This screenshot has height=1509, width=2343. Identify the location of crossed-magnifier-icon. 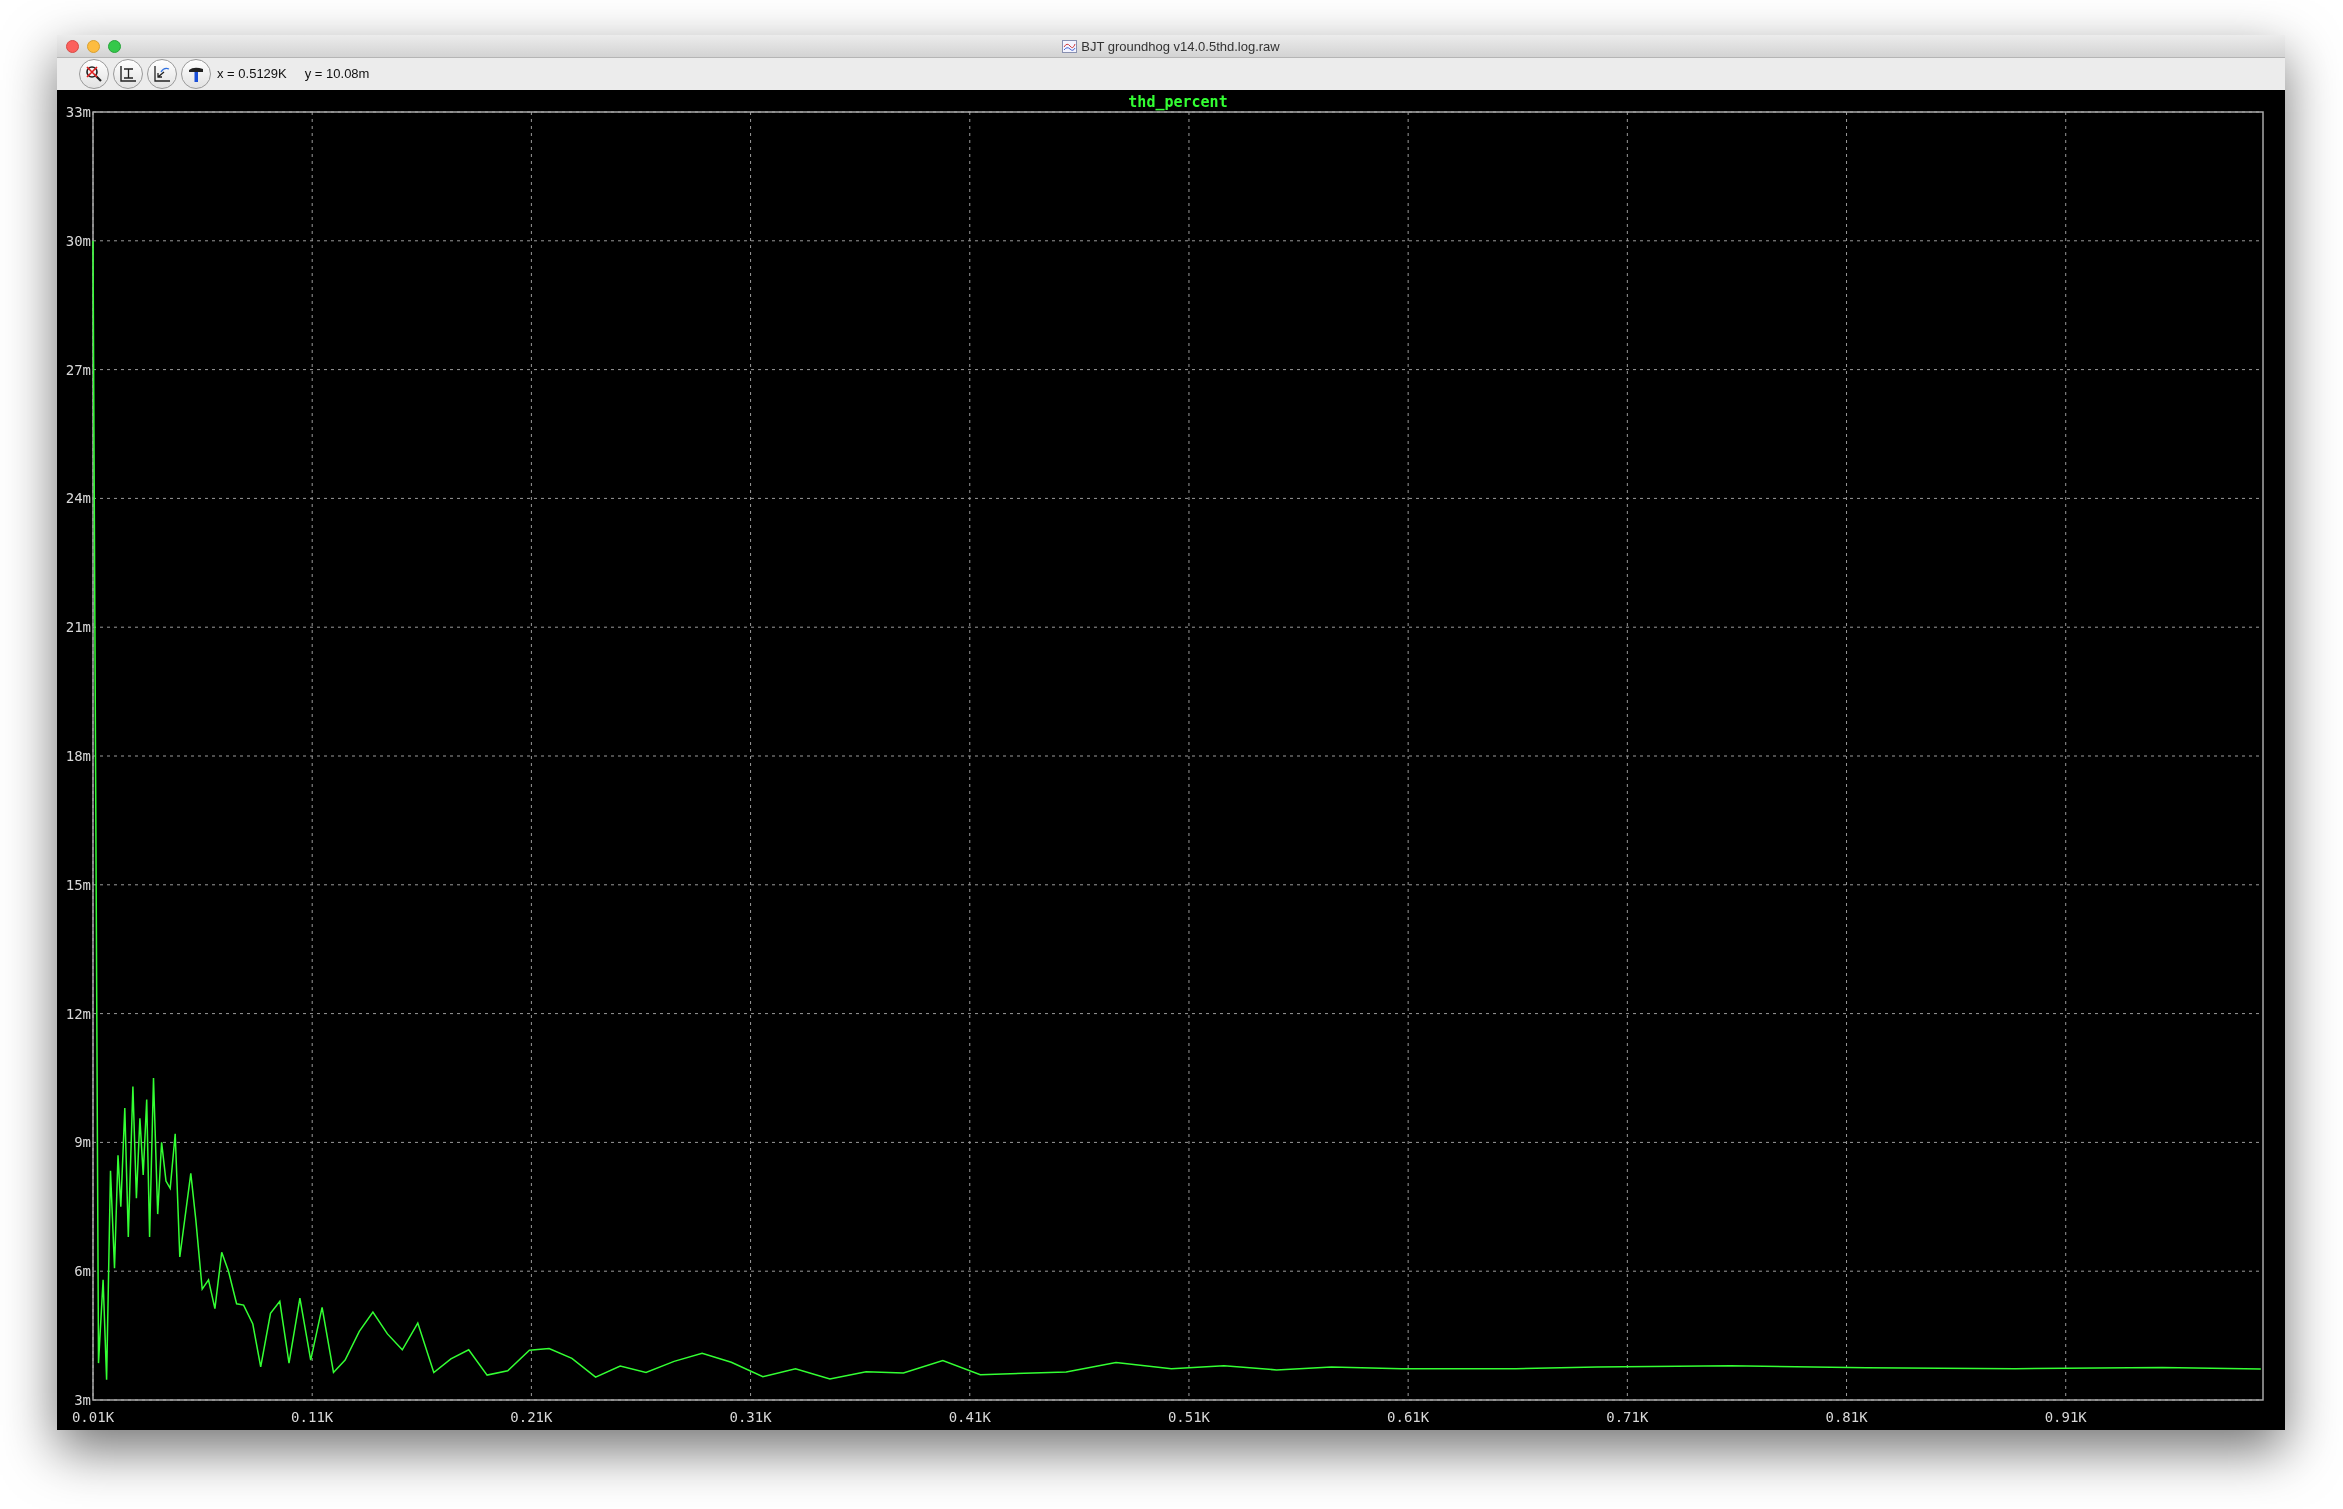
(94, 74).